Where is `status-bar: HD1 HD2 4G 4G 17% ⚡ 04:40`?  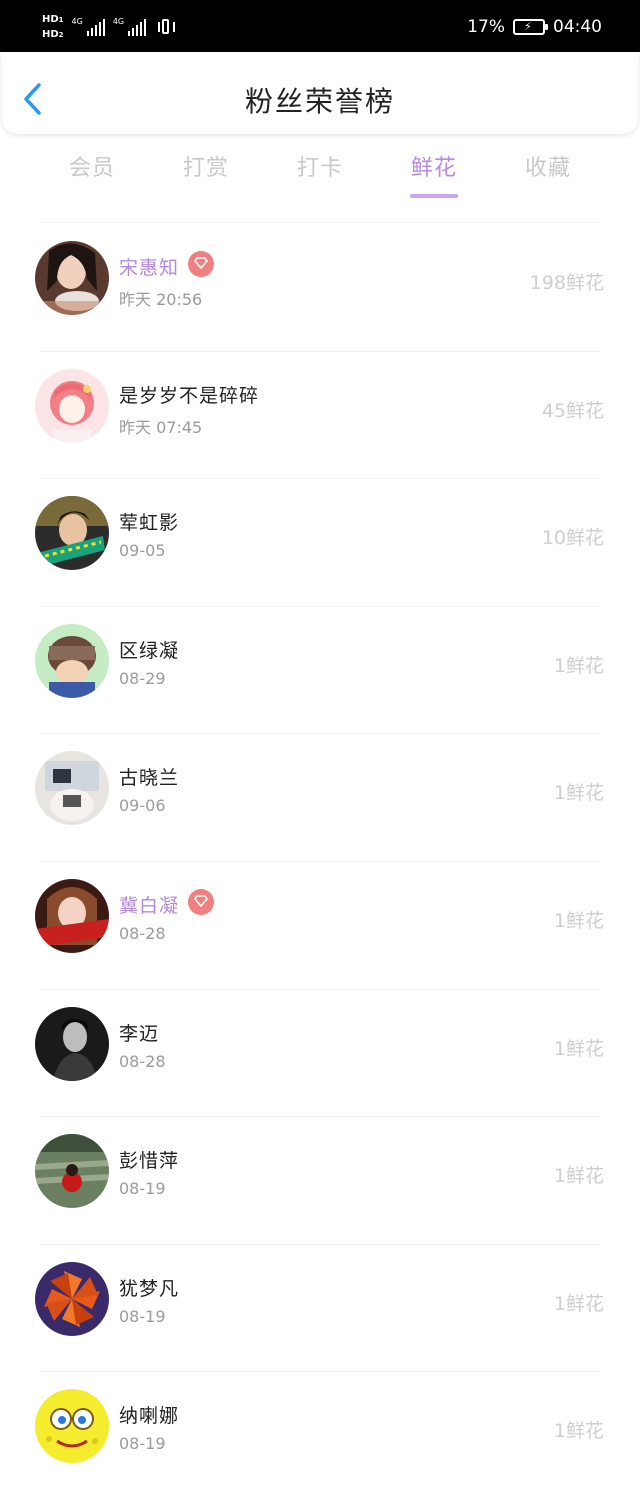
status-bar: HD1 HD2 4G 4G 17% ⚡ 04:40 is located at coordinates (320, 26).